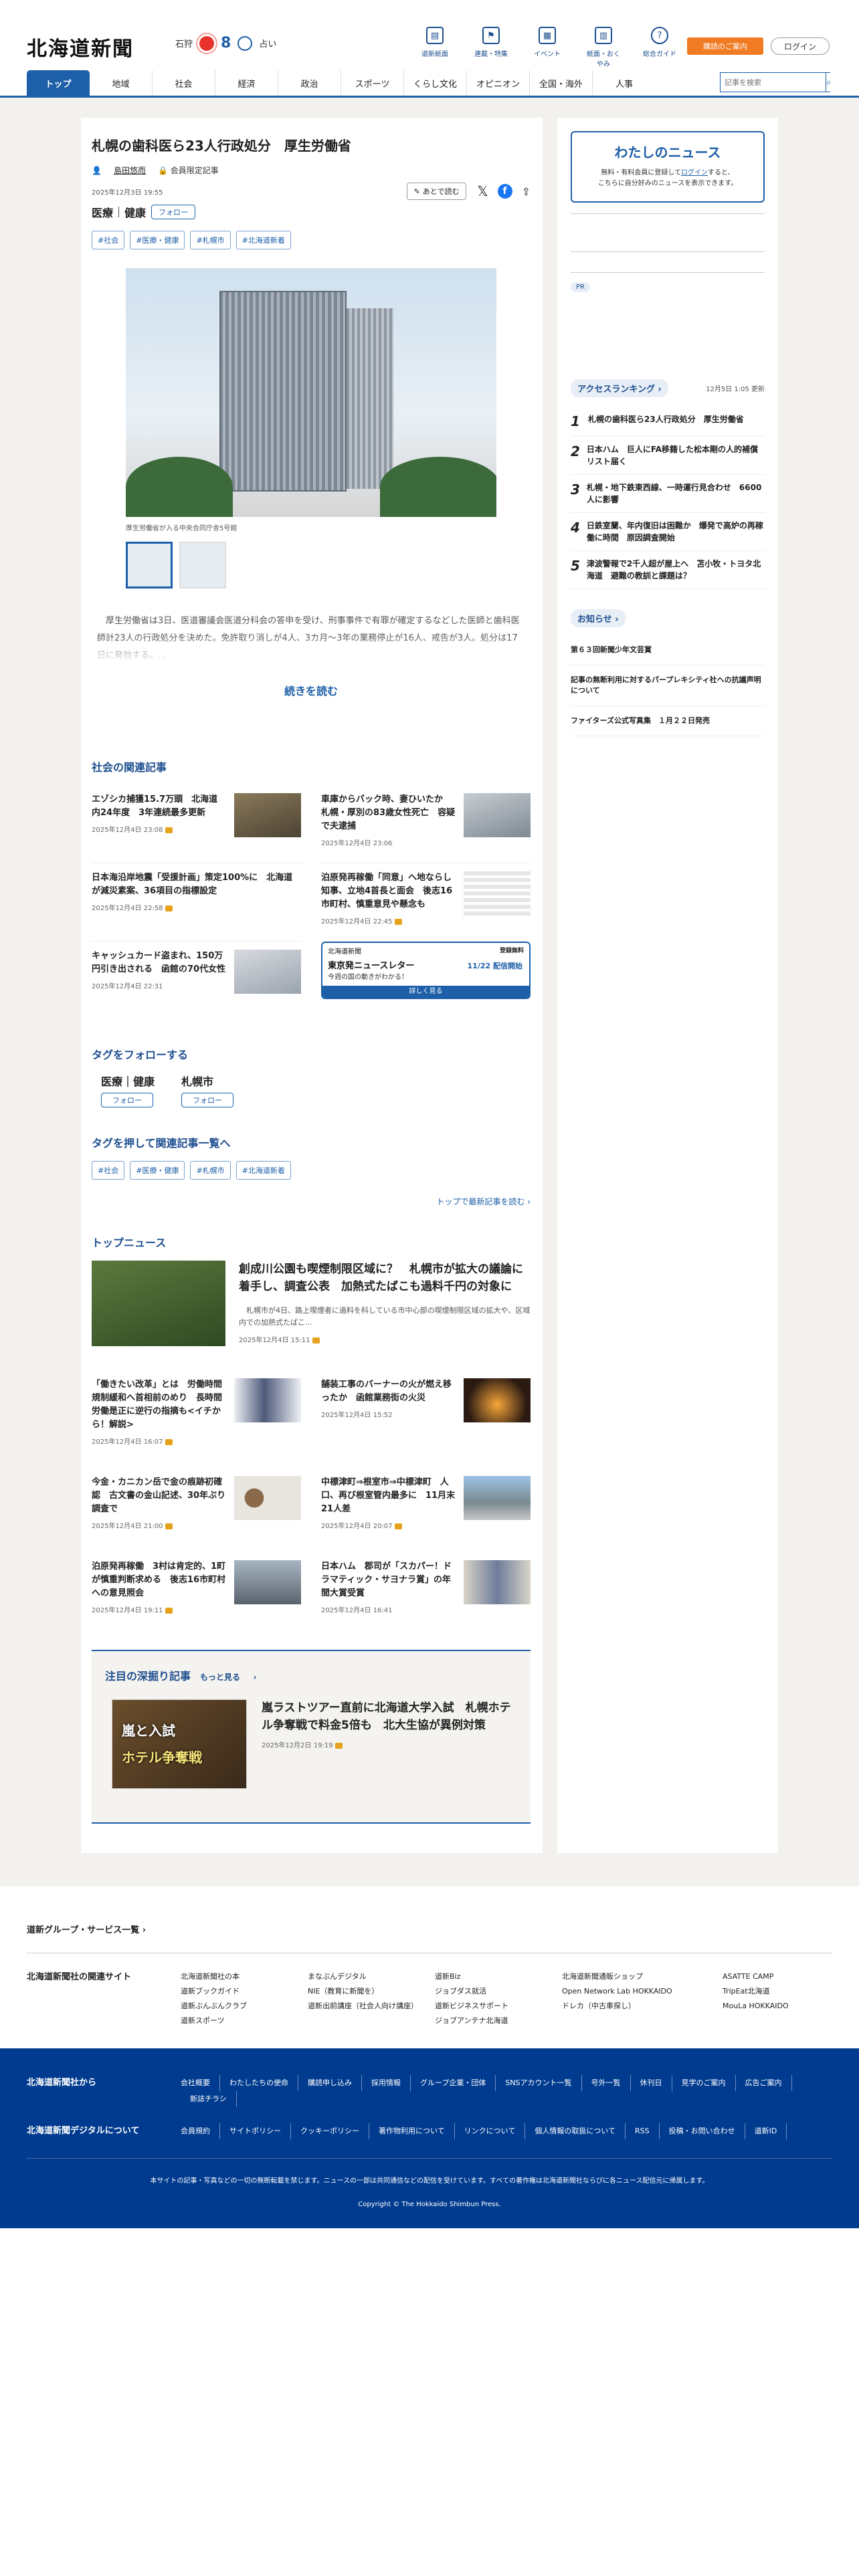 This screenshot has width=859, height=2576. Describe the element at coordinates (668, 456) in the screenshot. I see `ranking-item: 2 日本ハム 巨人にFA移籍した松本剛の人的補償リスト届く` at that location.